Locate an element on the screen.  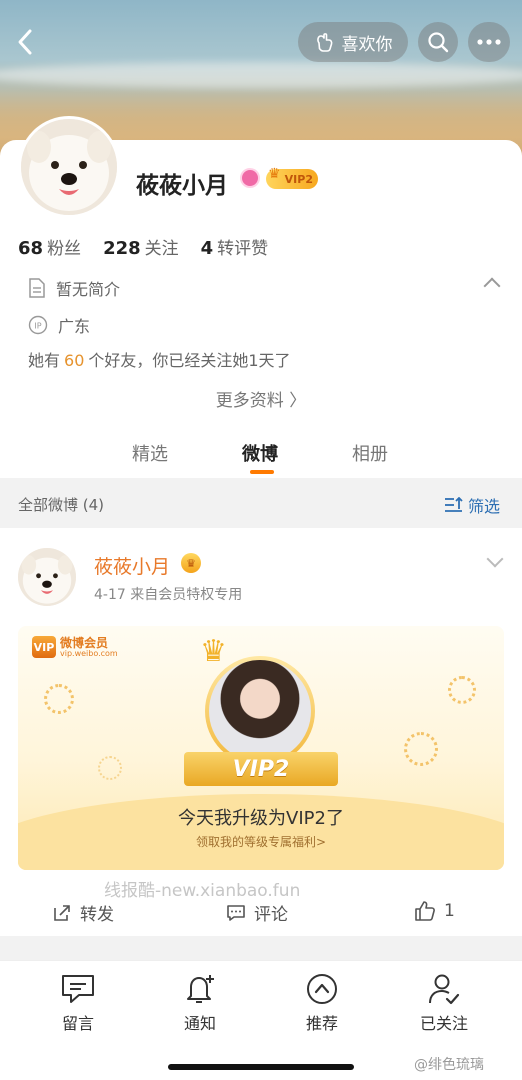
stat-reposts-comments-likes: 4 转评赞 is located at coordinates (235, 246).